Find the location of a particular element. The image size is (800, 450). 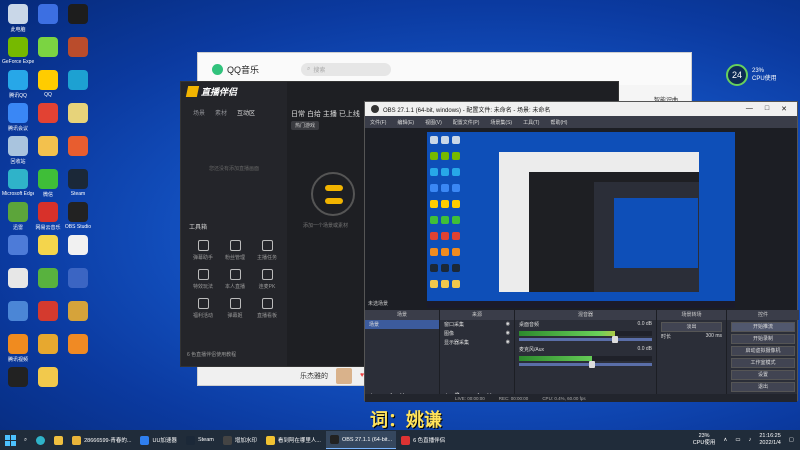

control-button: 设置 is located at coordinates (763, 375).